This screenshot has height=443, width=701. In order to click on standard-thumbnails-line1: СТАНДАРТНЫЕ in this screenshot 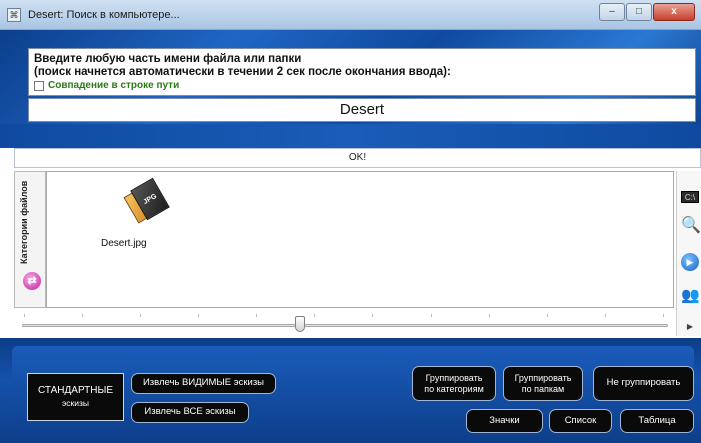, I will do `click(75, 391)`.